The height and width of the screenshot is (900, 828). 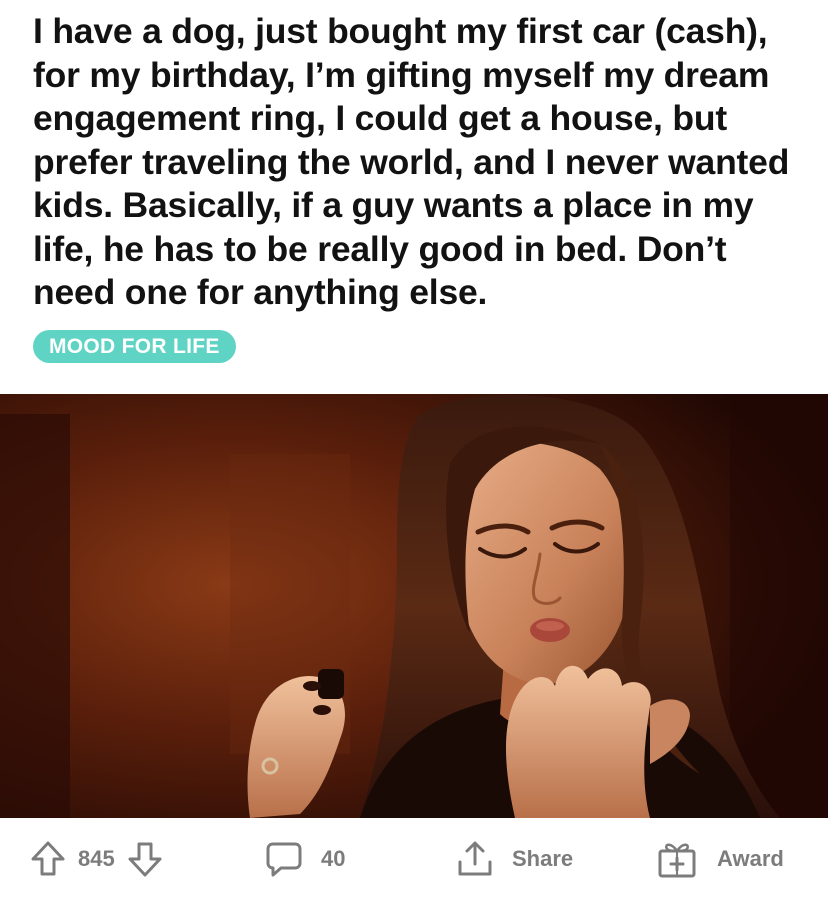 I want to click on comments-button: 40, so click(x=305, y=859).